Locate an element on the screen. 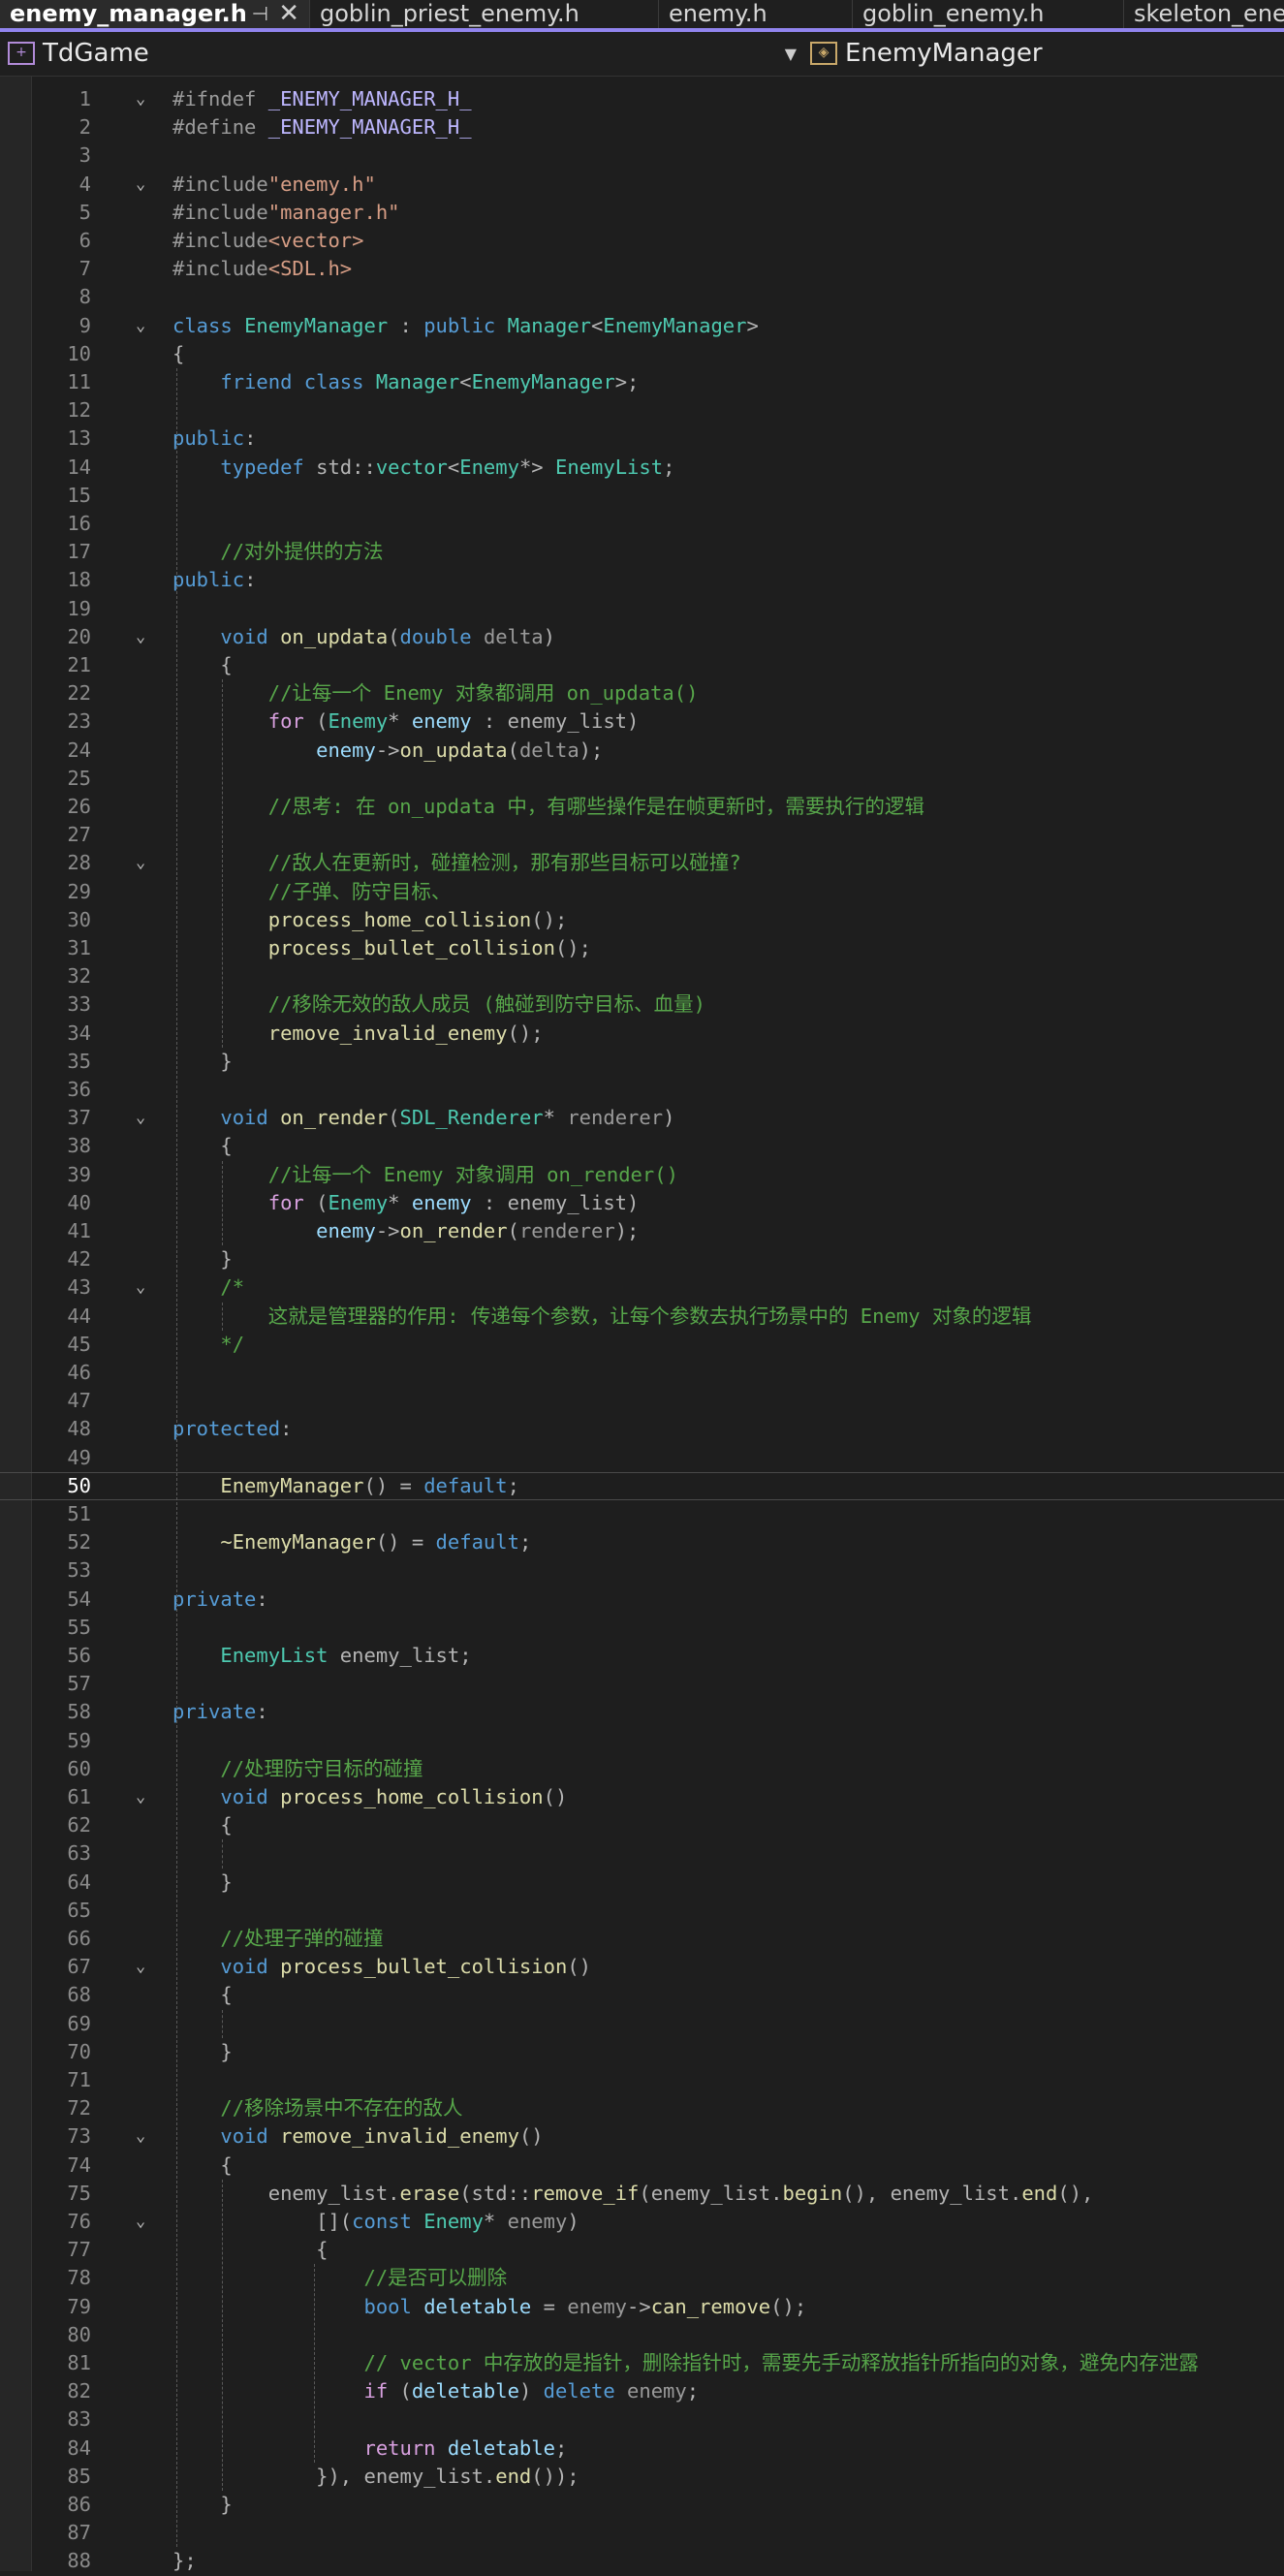 The width and height of the screenshot is (1284, 2576). code-line: 45 */ is located at coordinates (642, 1345).